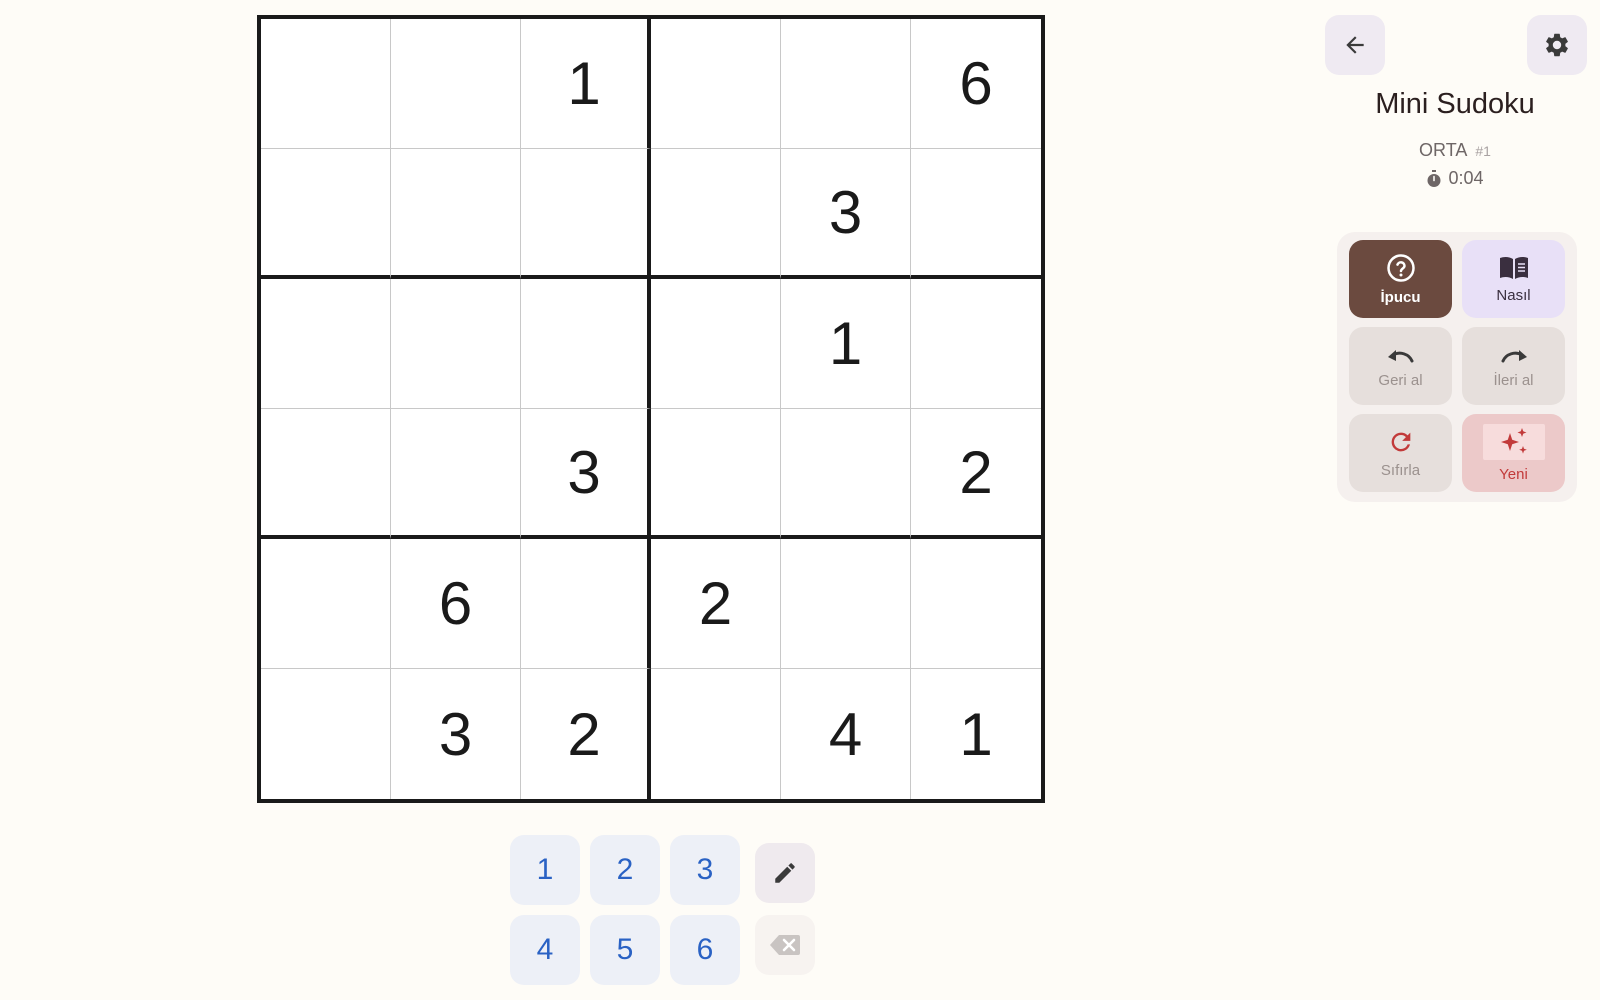 This screenshot has height=1000, width=1600. Describe the element at coordinates (456, 604) in the screenshot. I see `cell-r5-c2: 6` at that location.